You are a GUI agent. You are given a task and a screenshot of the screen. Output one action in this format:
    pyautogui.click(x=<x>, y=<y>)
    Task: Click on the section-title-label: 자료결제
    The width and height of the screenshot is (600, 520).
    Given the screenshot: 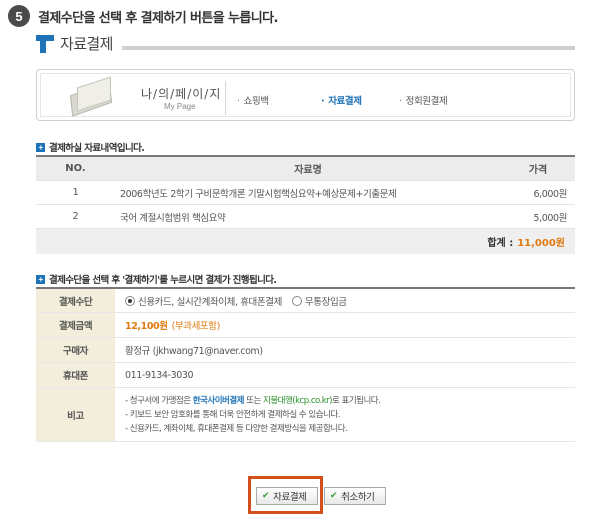 What is the action you would take?
    pyautogui.click(x=86, y=44)
    